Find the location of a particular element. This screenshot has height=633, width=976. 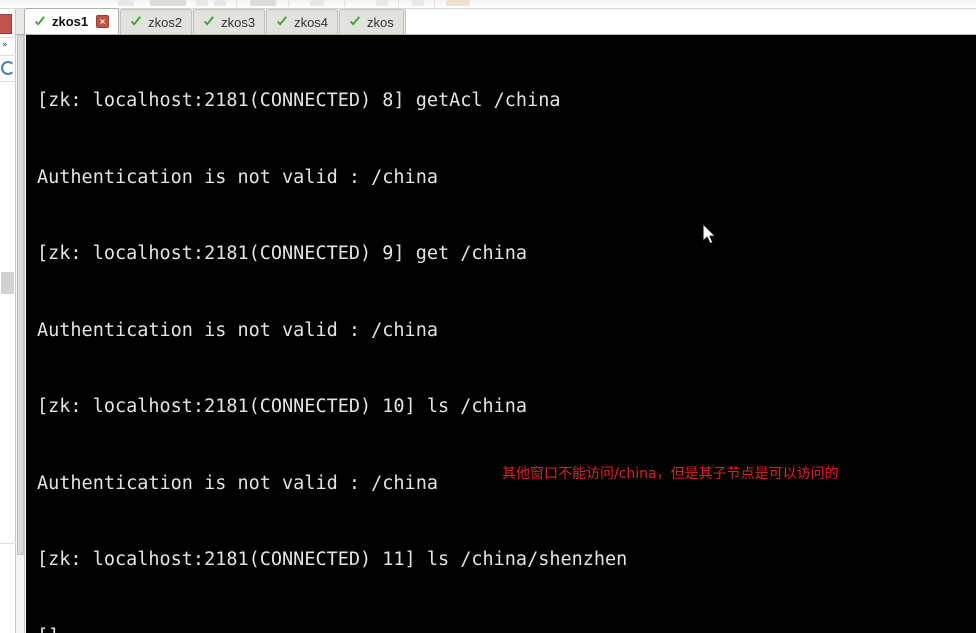

tab-bar-empty-area is located at coordinates (690, 21).